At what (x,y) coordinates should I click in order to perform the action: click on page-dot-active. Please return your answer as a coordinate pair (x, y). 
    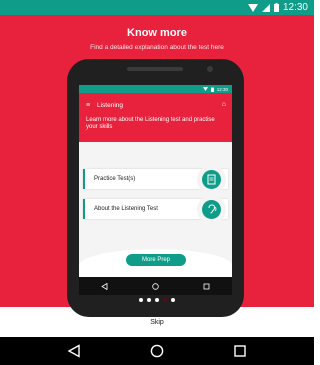
    Looking at the image, I should click on (165, 300).